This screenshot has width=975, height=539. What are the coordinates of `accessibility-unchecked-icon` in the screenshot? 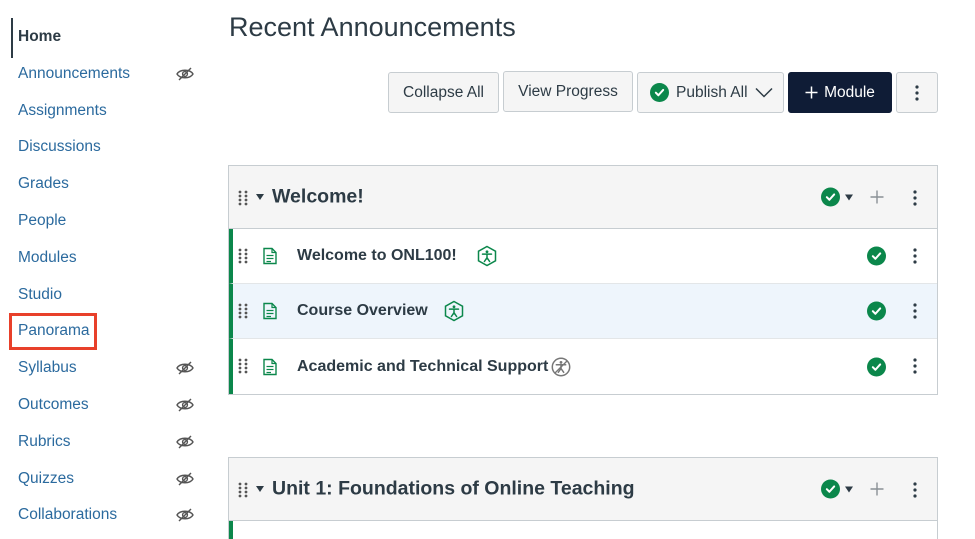 It's located at (561, 367).